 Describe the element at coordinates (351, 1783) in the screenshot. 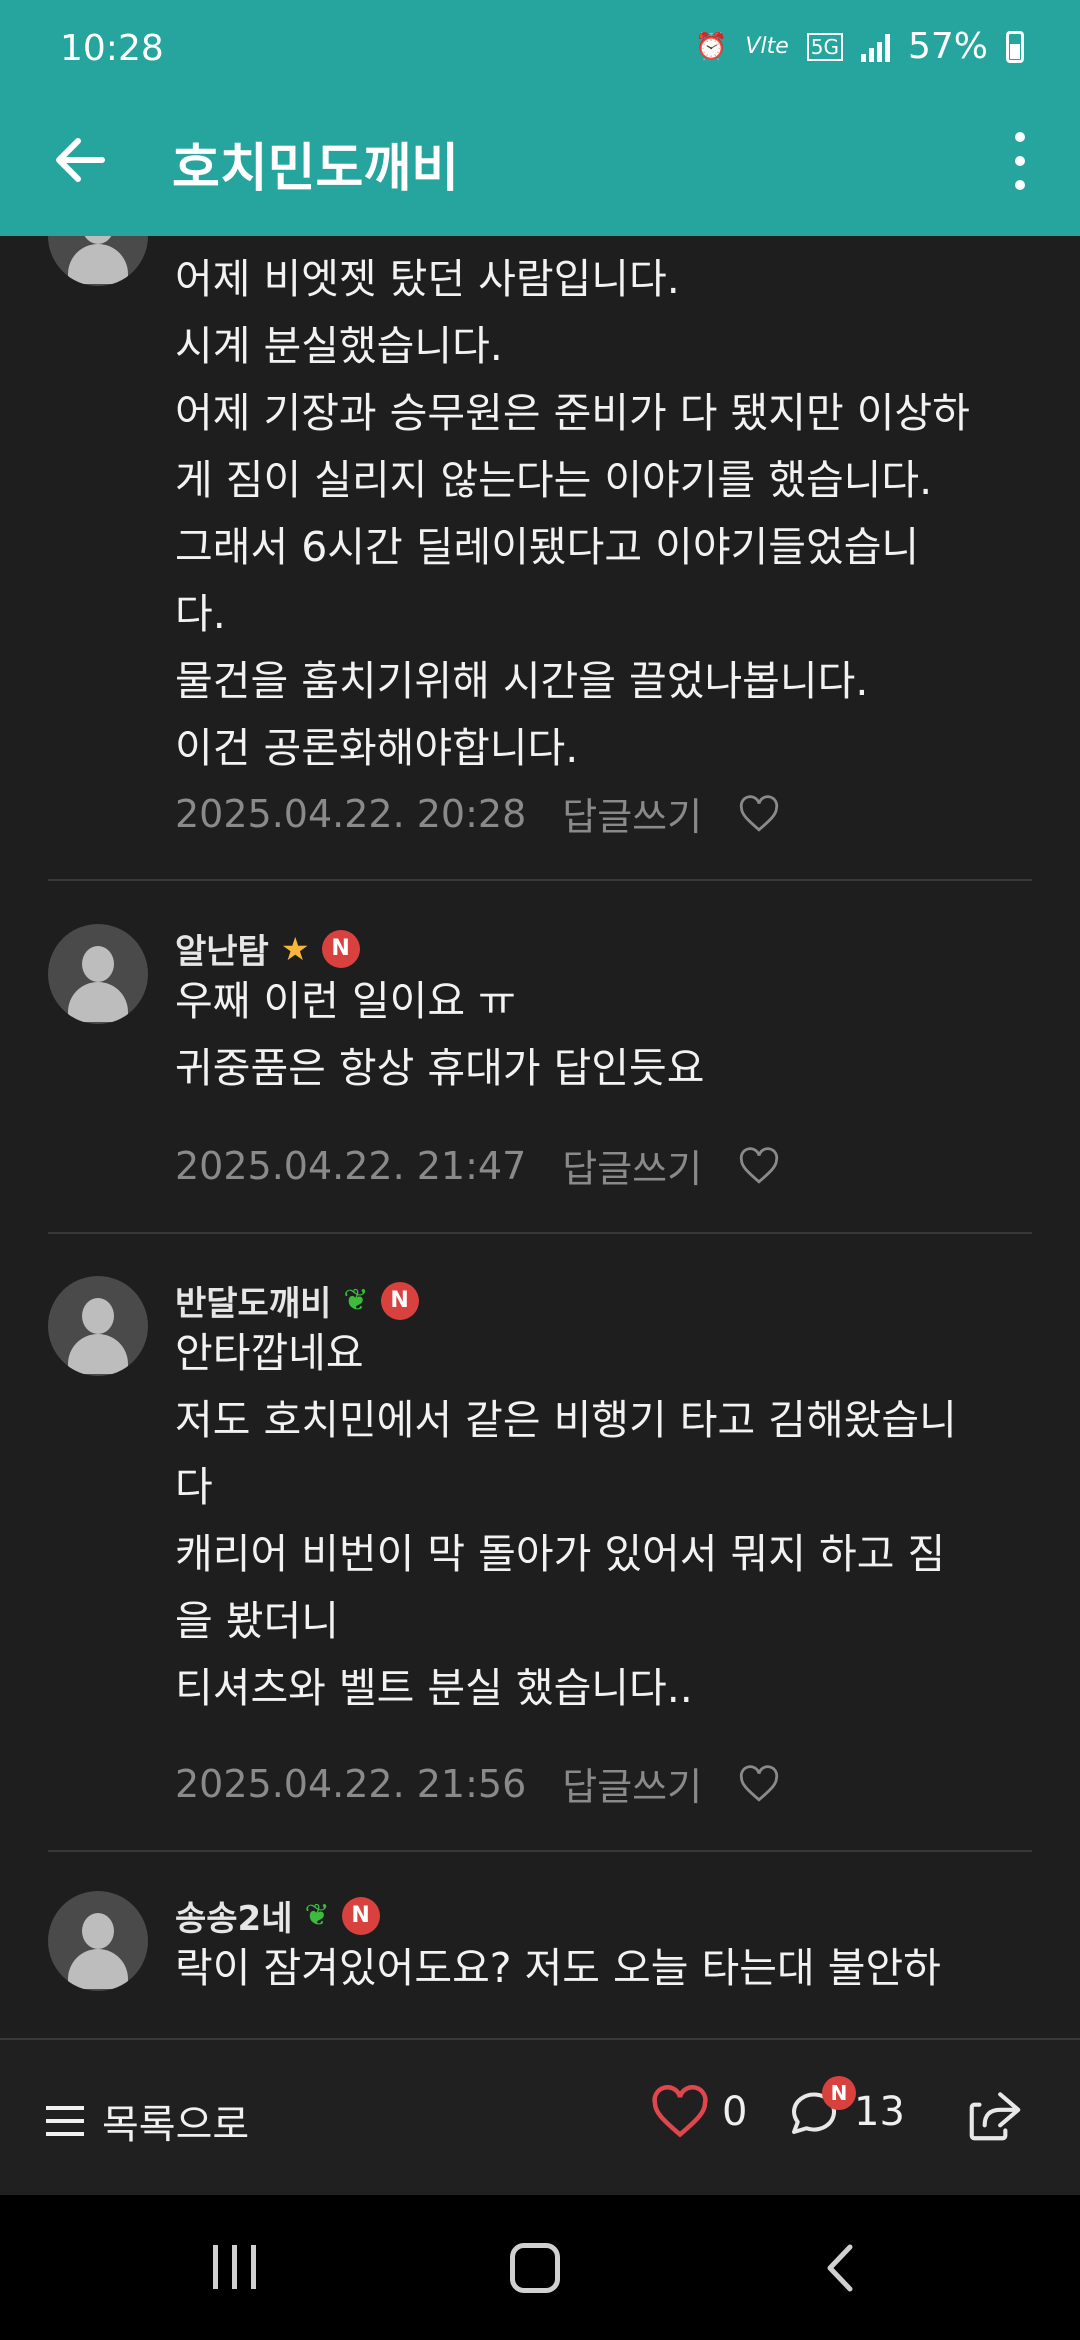

I see `comment-date: 2025.04.22. 21:56` at that location.